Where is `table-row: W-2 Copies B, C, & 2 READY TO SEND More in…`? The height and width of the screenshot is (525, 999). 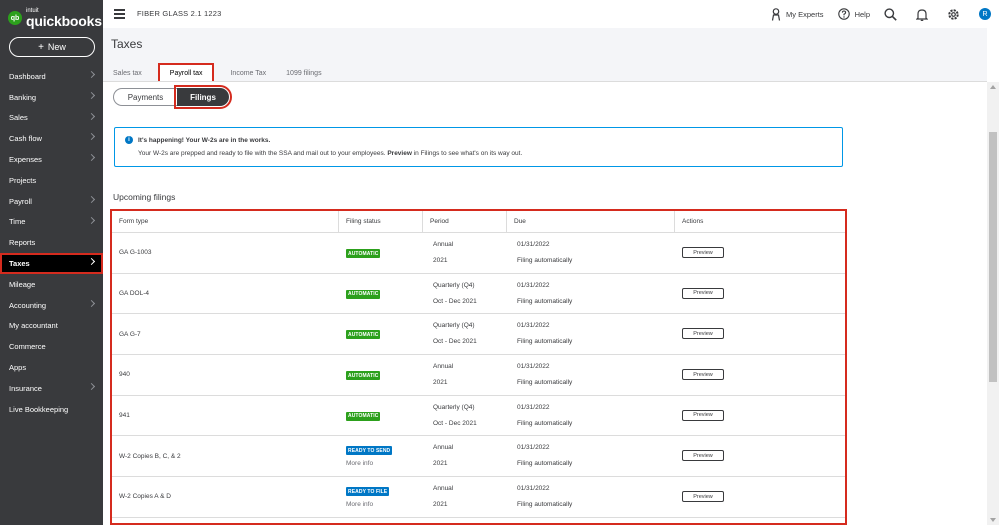
table-row: W-2 Copies B, C, & 2 READY TO SEND More in… is located at coordinates (478, 457).